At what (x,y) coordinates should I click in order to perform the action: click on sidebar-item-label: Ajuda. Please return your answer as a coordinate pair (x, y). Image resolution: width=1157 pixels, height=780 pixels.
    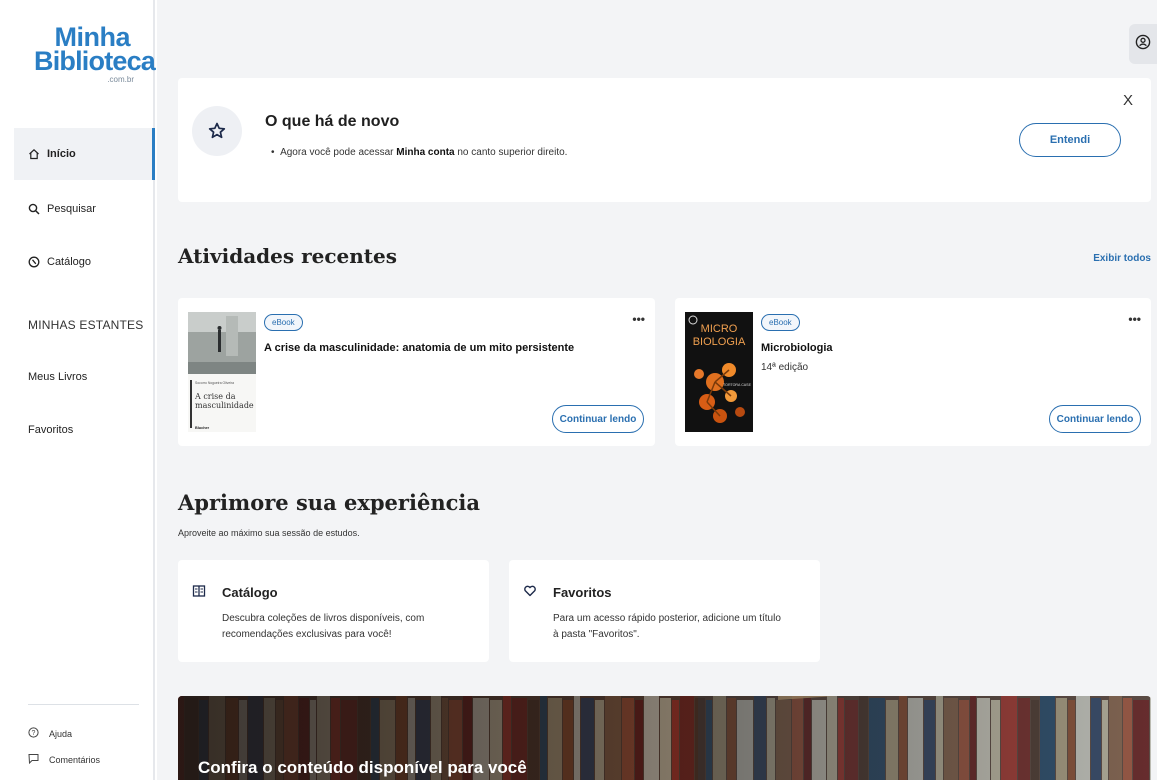
    Looking at the image, I should click on (61, 733).